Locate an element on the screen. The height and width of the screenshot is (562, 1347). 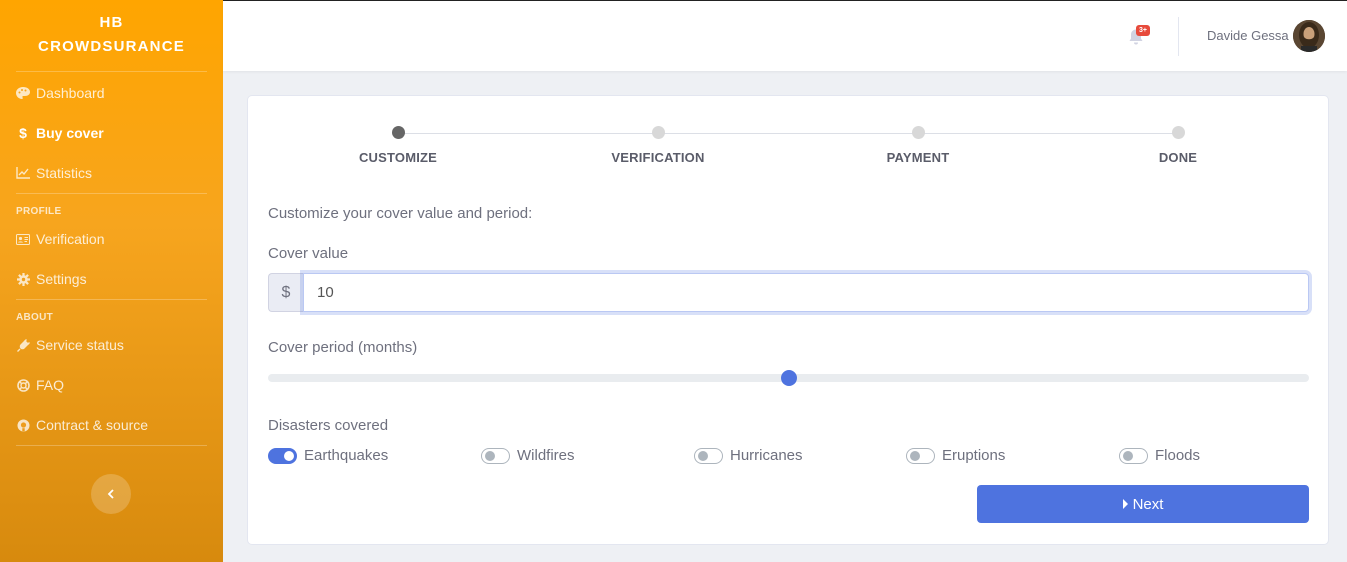
sidebar-item-contract-source: Contract & source is located at coordinates (111, 425).